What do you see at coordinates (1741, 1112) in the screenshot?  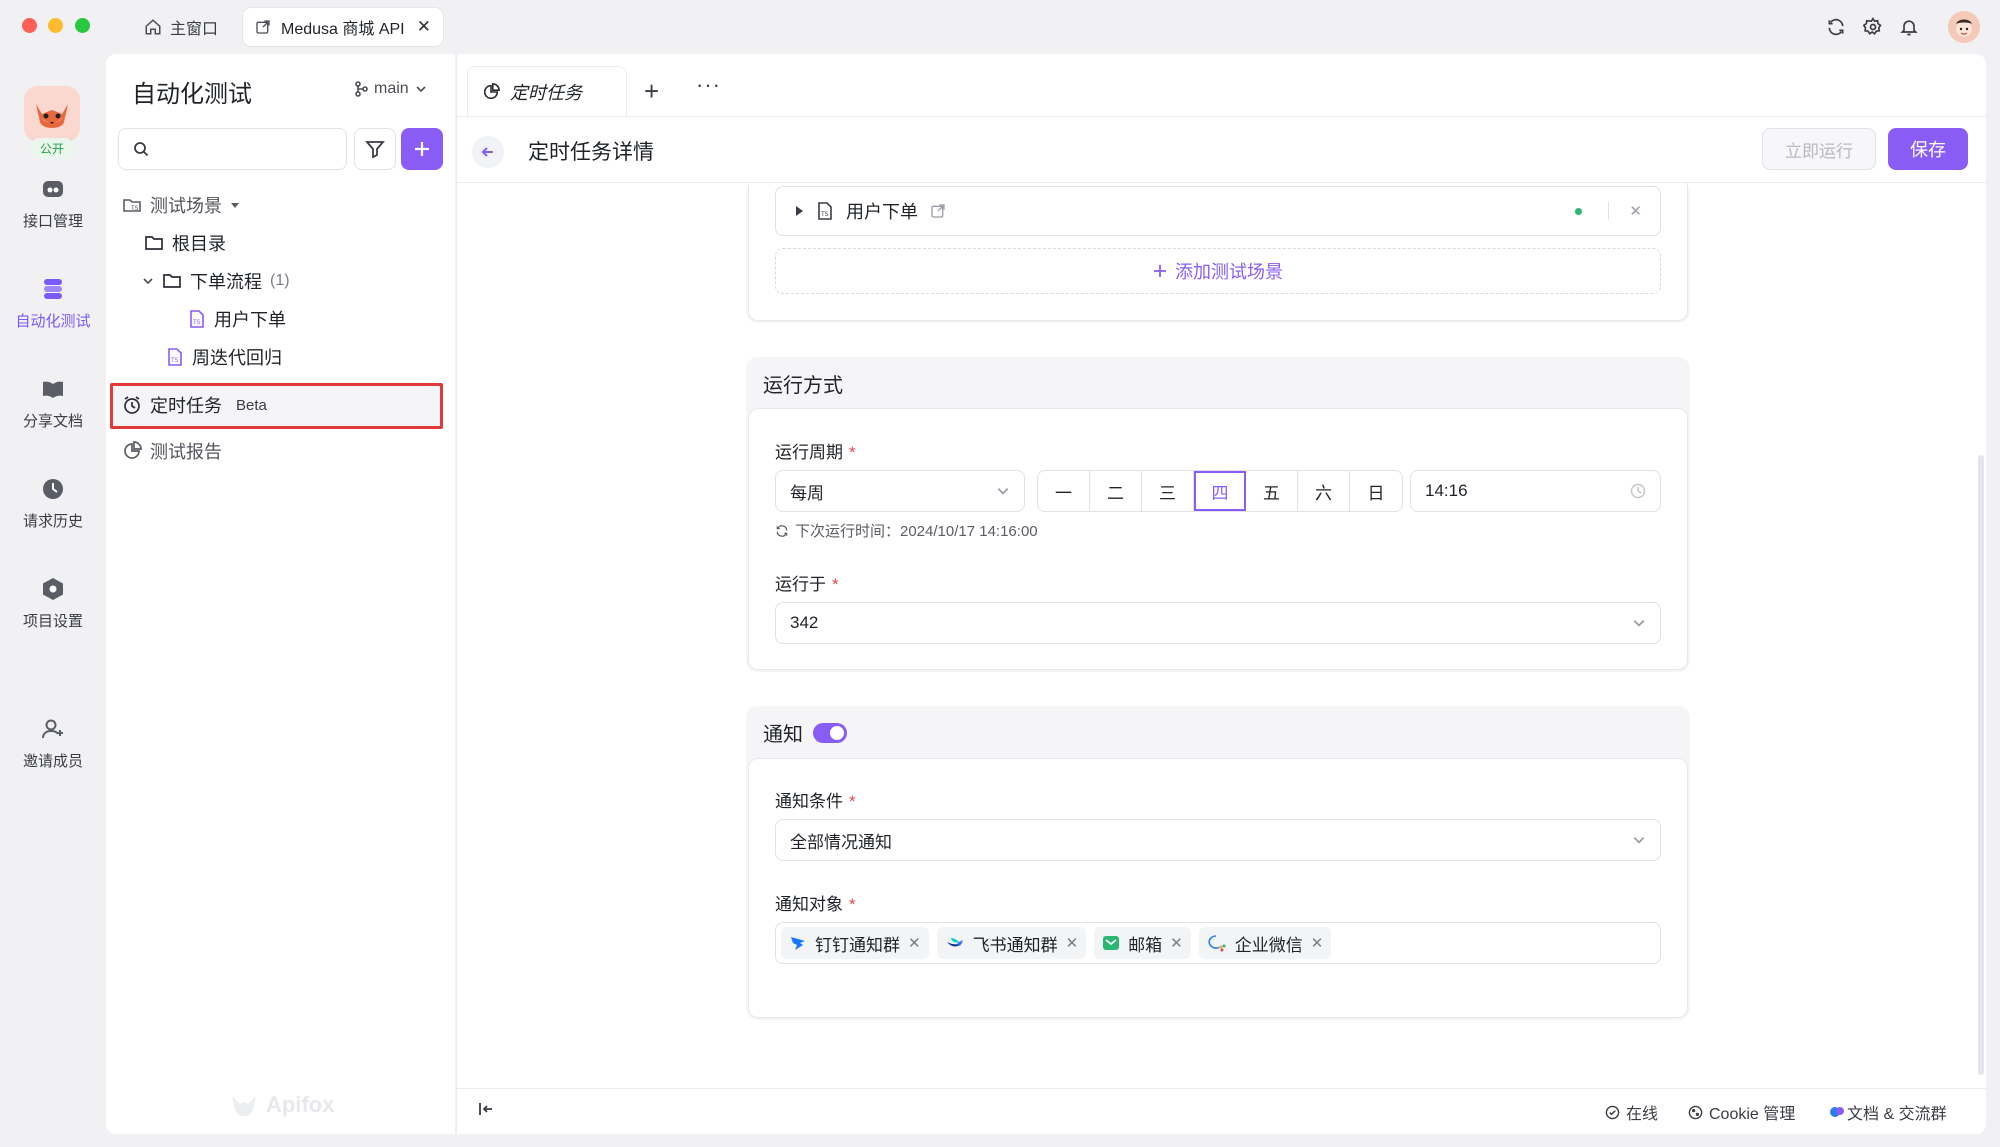 I see `cookie-manager: Cookie 管理` at bounding box center [1741, 1112].